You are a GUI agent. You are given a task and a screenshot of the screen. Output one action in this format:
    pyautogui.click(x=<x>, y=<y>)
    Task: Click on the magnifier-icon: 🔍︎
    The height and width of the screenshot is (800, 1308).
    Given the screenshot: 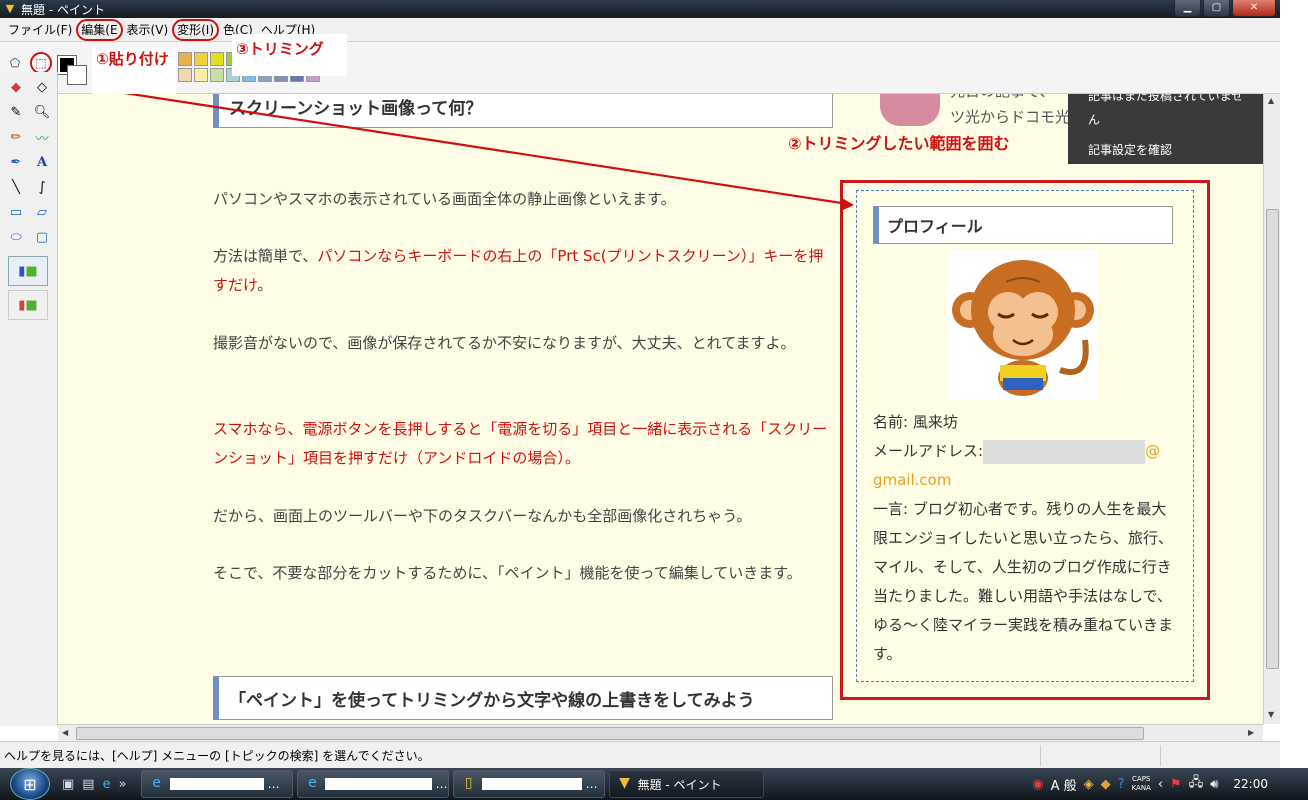 What is the action you would take?
    pyautogui.click(x=42, y=112)
    